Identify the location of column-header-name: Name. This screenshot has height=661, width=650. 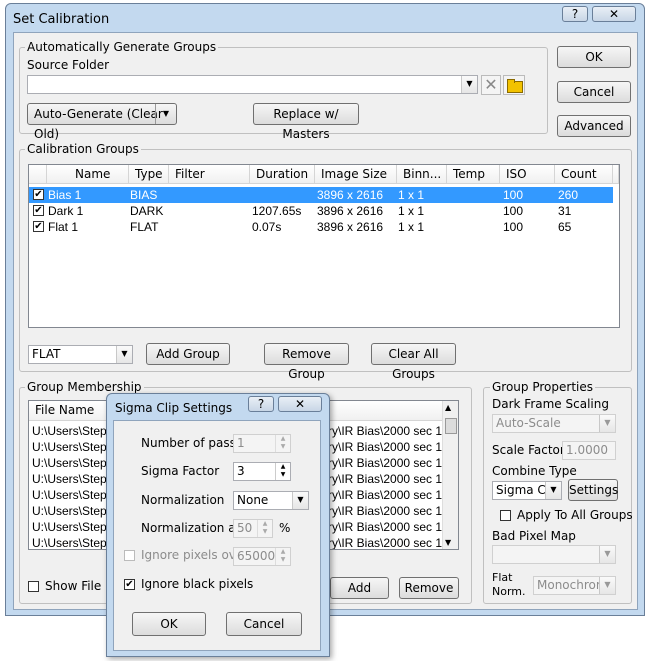
(88, 174).